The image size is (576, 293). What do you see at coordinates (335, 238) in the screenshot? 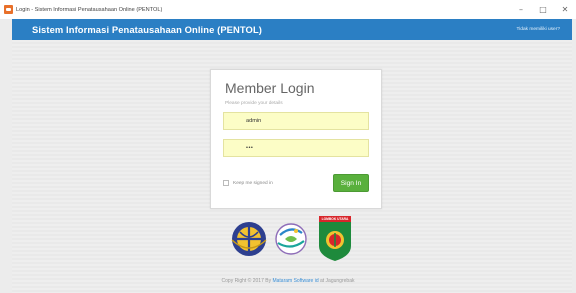
I see `lombok-utara-emblem-icon` at bounding box center [335, 238].